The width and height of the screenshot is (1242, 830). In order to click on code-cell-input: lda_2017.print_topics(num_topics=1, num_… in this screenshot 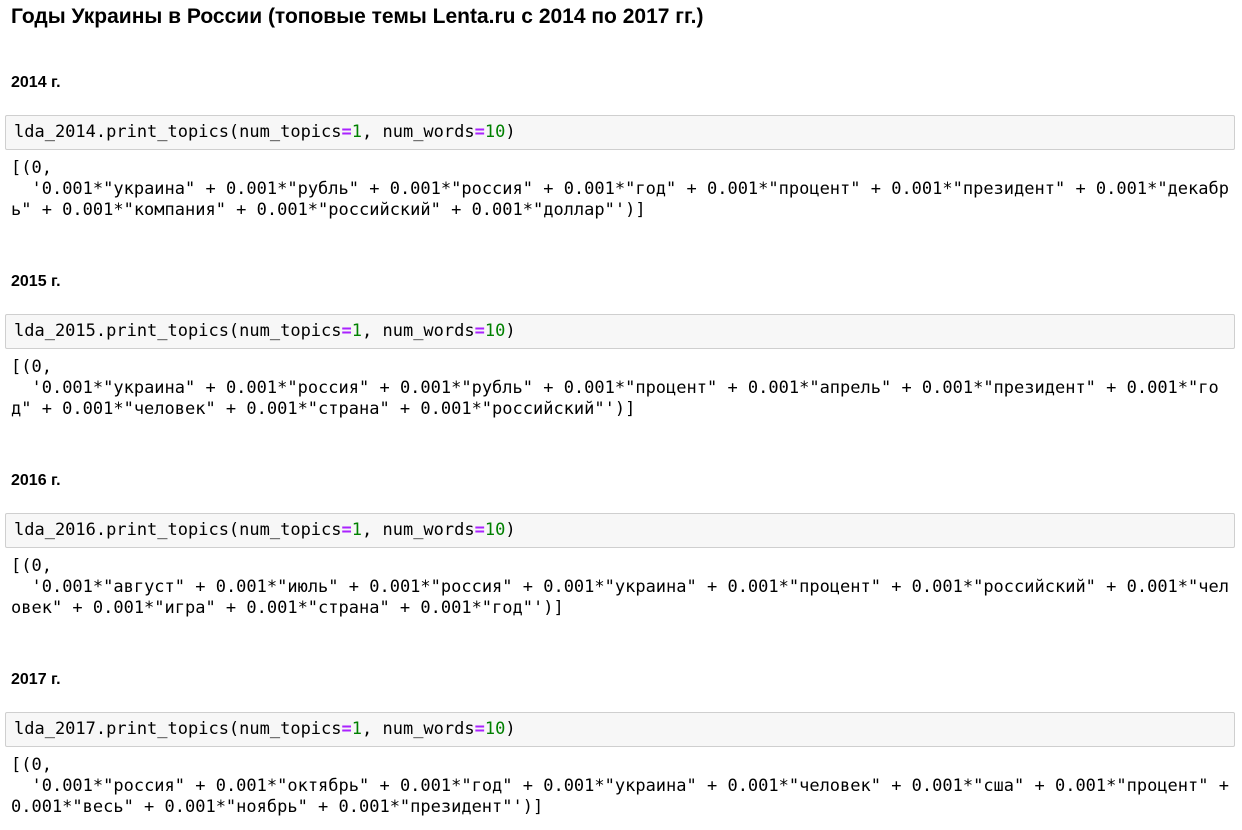, I will do `click(620, 729)`.